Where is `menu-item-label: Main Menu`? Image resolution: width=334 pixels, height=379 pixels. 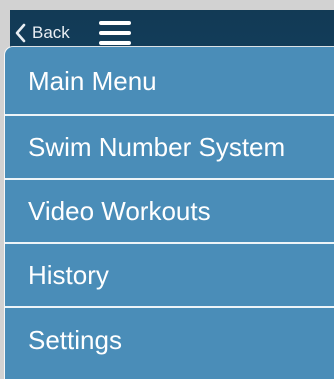 menu-item-label: Main Menu is located at coordinates (92, 81).